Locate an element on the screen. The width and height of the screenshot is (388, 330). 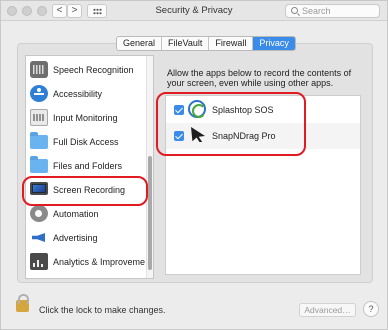
sidebar-item-full-disk-access: Full Disk Access is located at coordinates (86, 142).